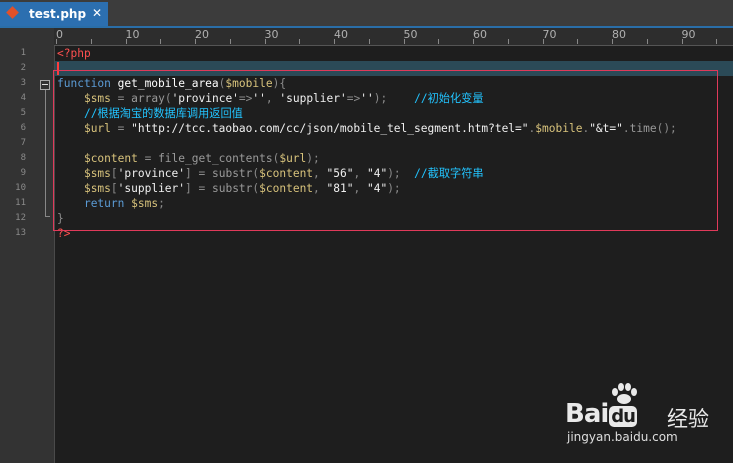 This screenshot has height=463, width=733. Describe the element at coordinates (271, 34) in the screenshot. I see `ruler-label: 30` at that location.